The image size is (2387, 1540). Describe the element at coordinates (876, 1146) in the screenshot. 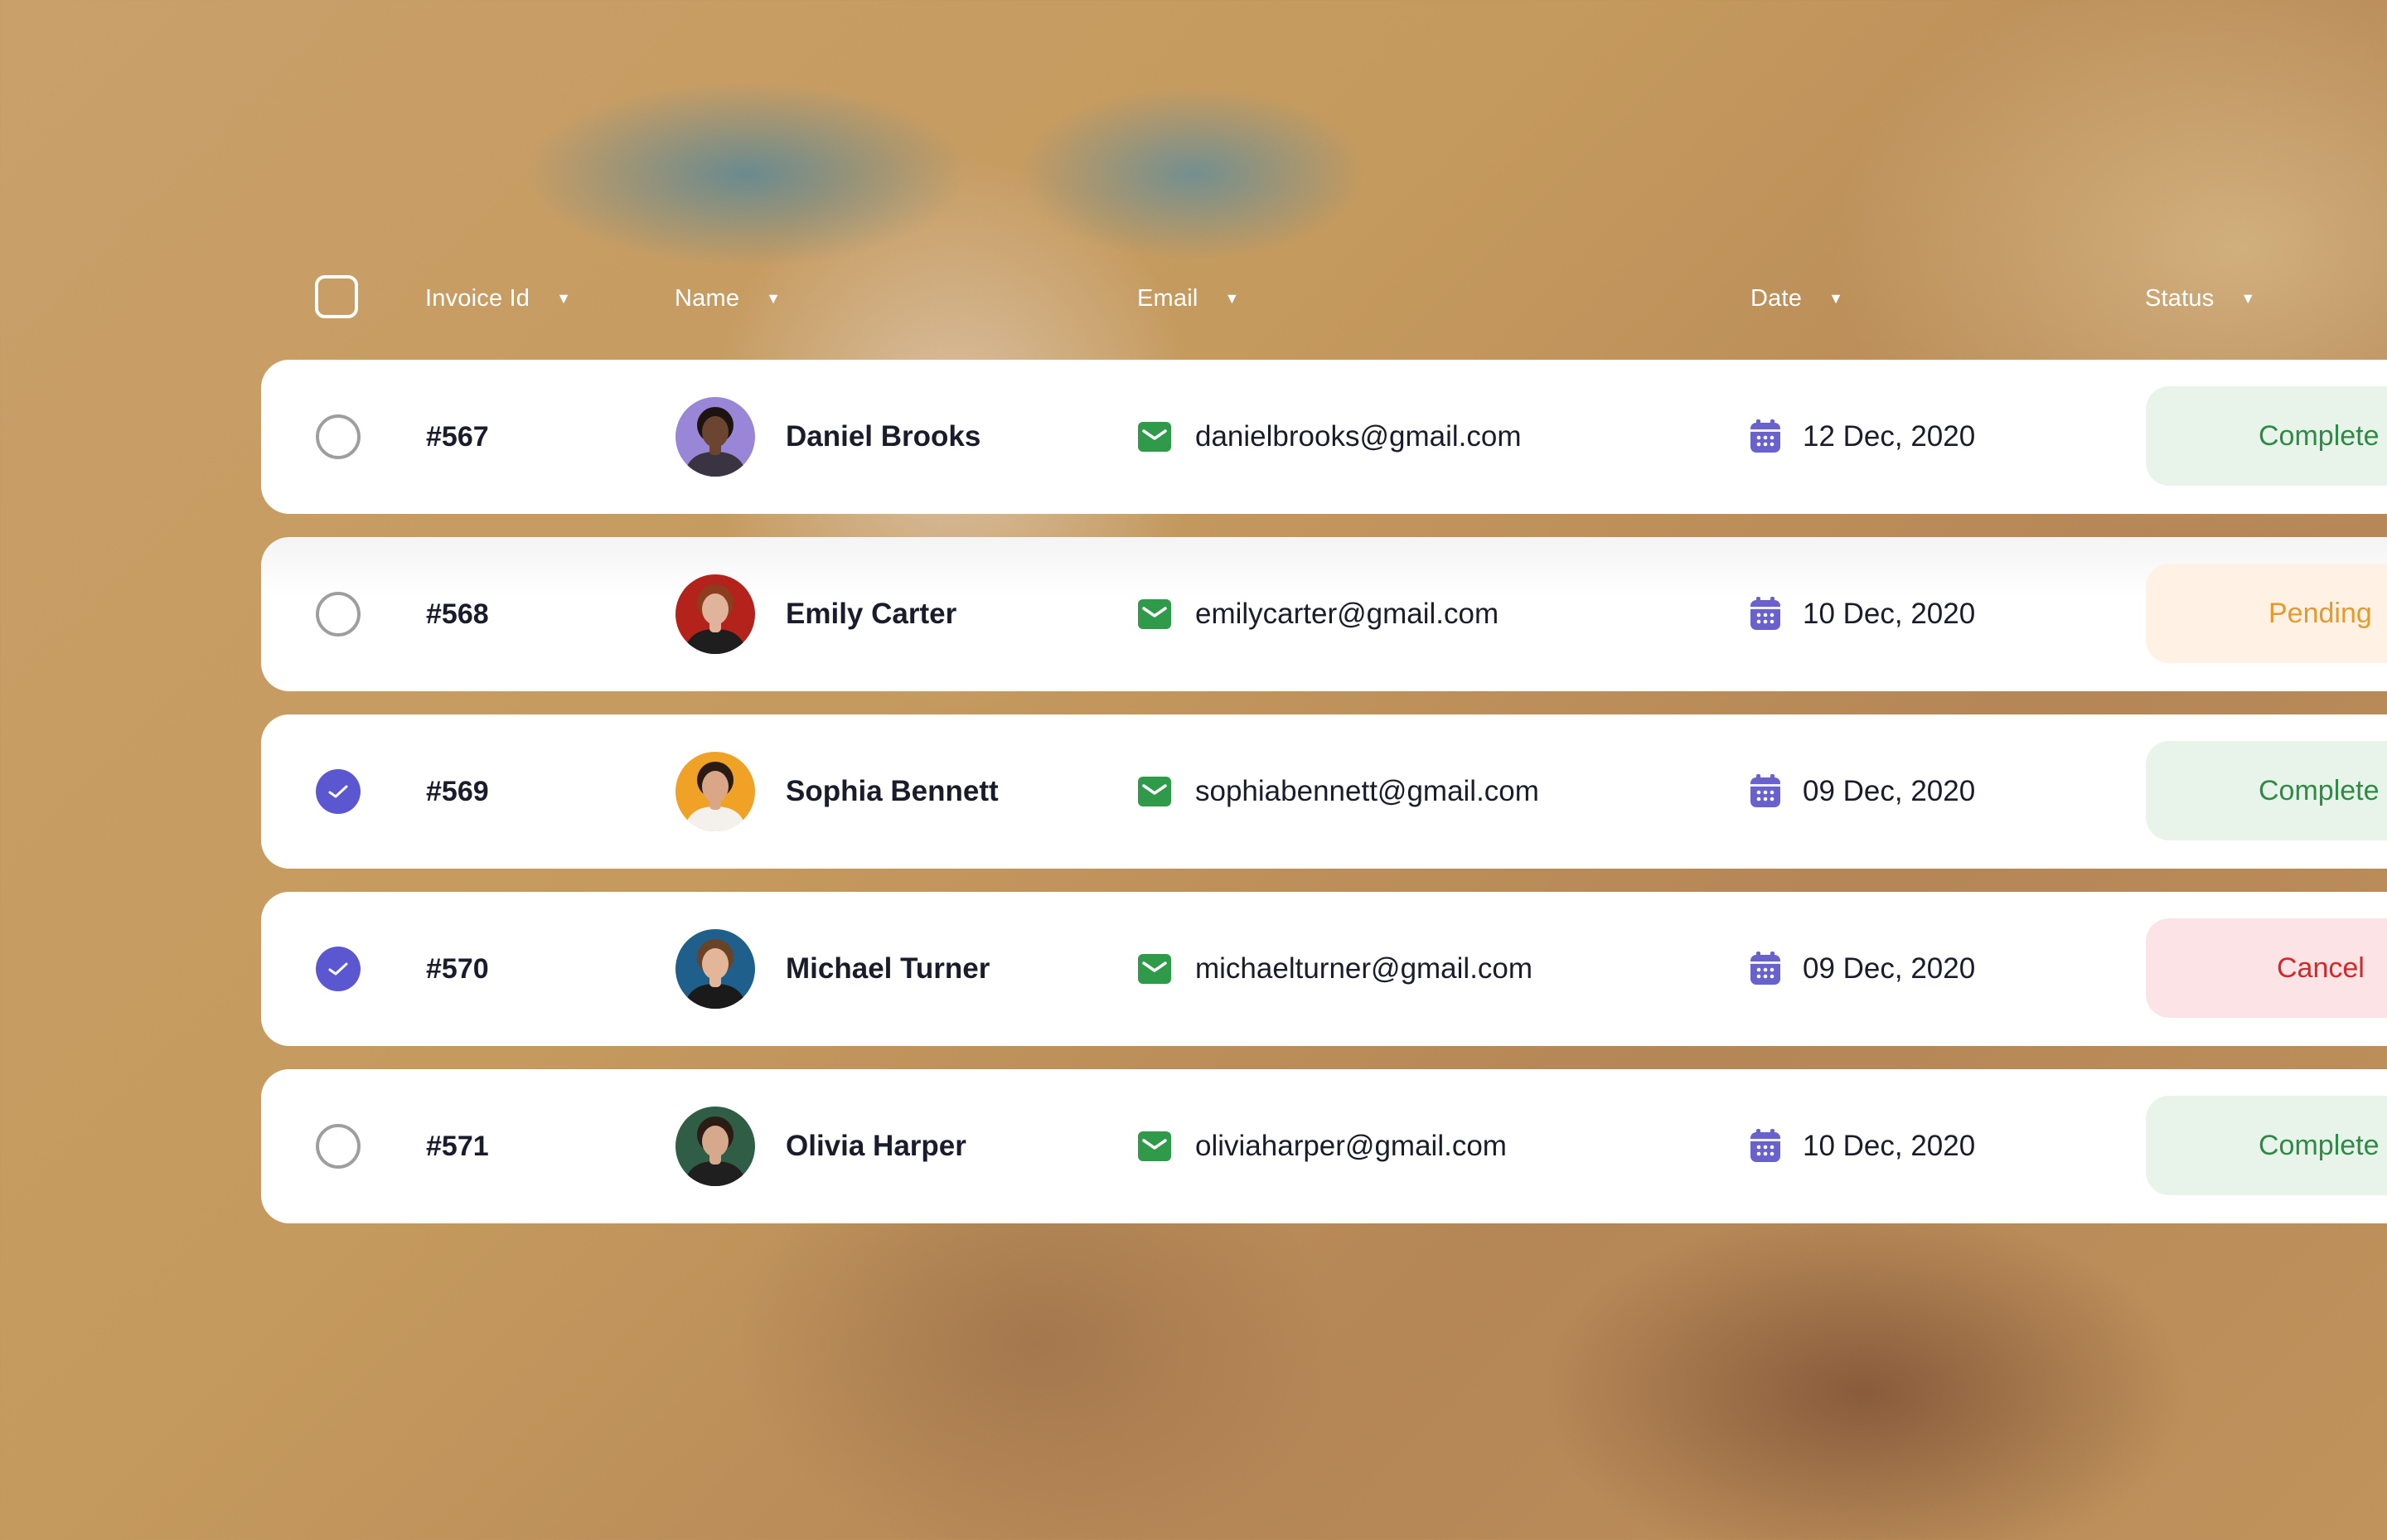

I see `customer-name: Olivia Harper` at that location.